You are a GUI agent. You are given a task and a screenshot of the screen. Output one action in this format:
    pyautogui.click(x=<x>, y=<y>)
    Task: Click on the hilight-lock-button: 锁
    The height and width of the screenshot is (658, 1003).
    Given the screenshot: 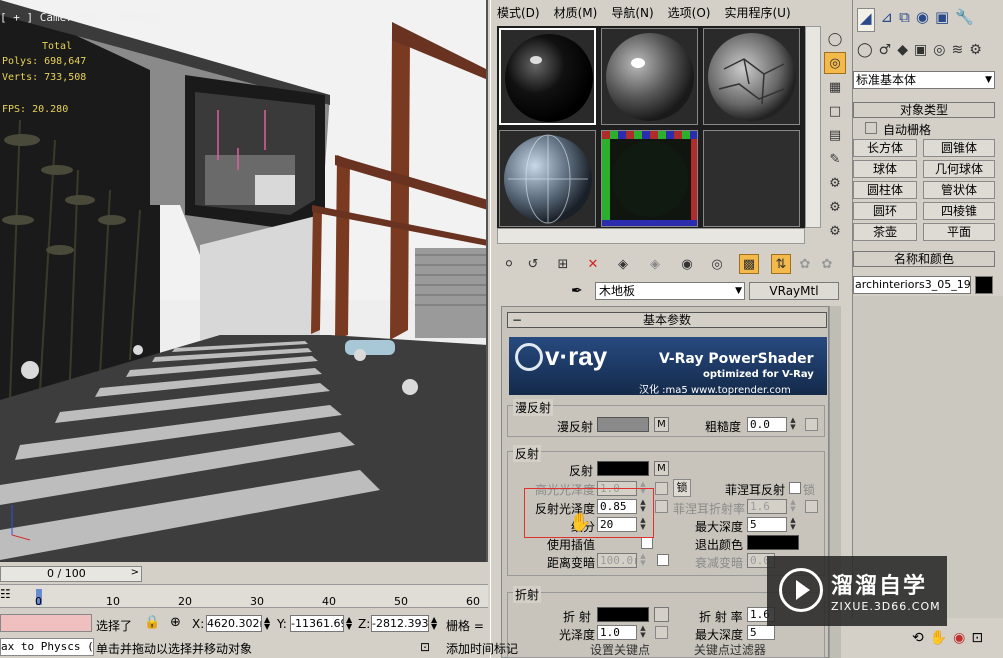 What is the action you would take?
    pyautogui.click(x=682, y=488)
    